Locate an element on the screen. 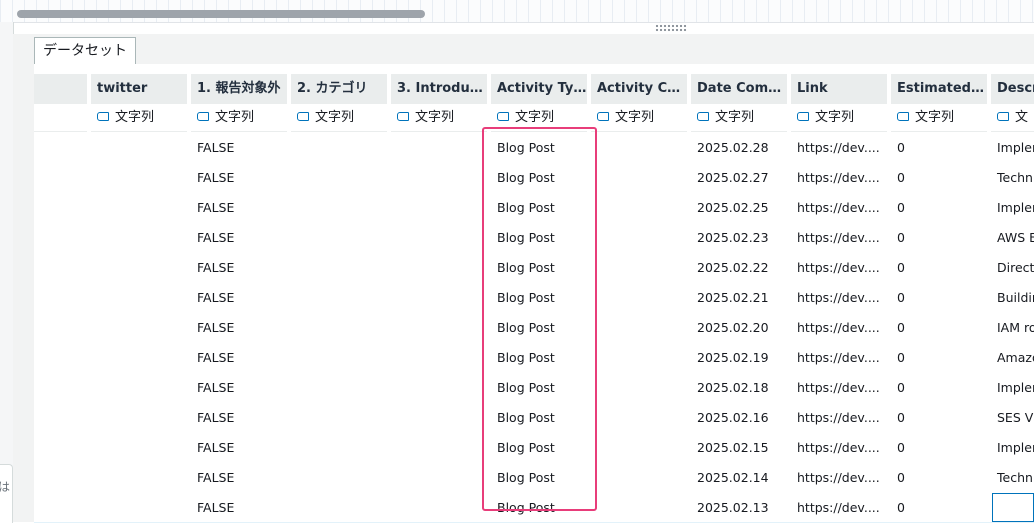 The image size is (1034, 523). table-cell: 2025.02.25 is located at coordinates (739, 208).